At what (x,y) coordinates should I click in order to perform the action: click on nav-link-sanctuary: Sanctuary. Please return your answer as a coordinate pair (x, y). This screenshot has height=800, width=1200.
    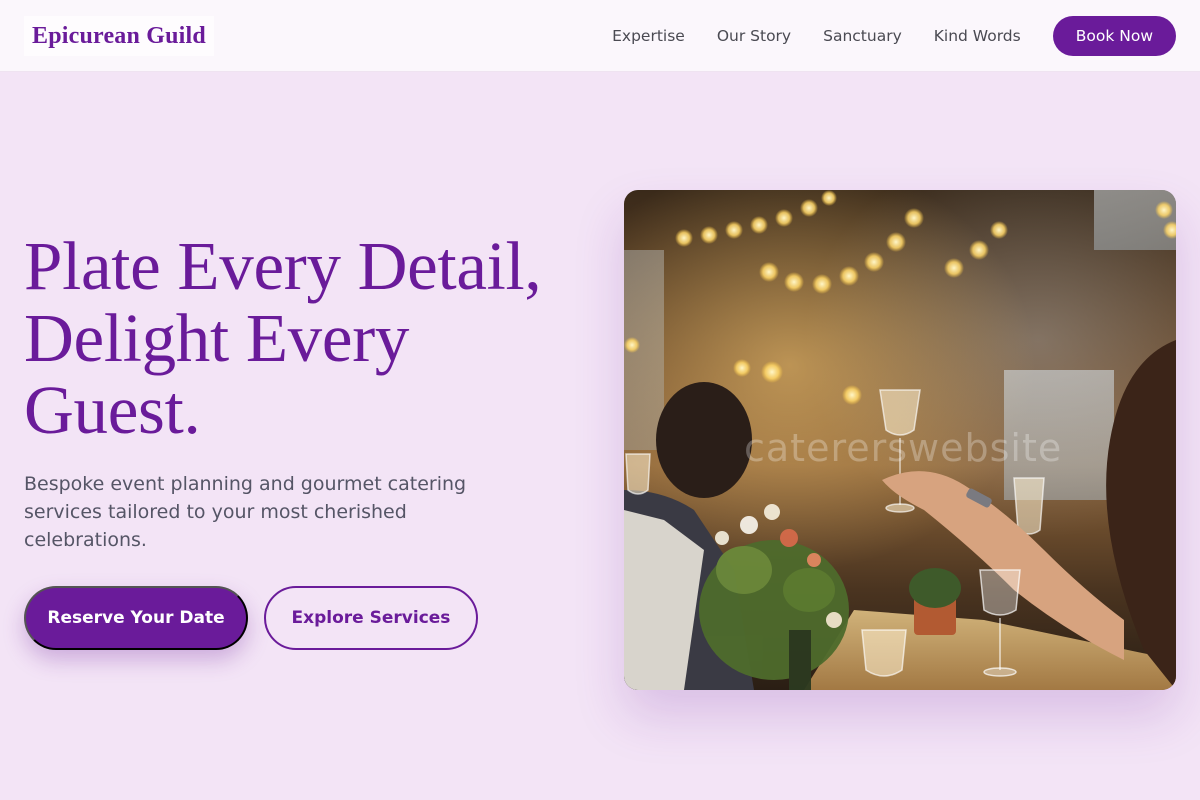
    Looking at the image, I should click on (862, 36).